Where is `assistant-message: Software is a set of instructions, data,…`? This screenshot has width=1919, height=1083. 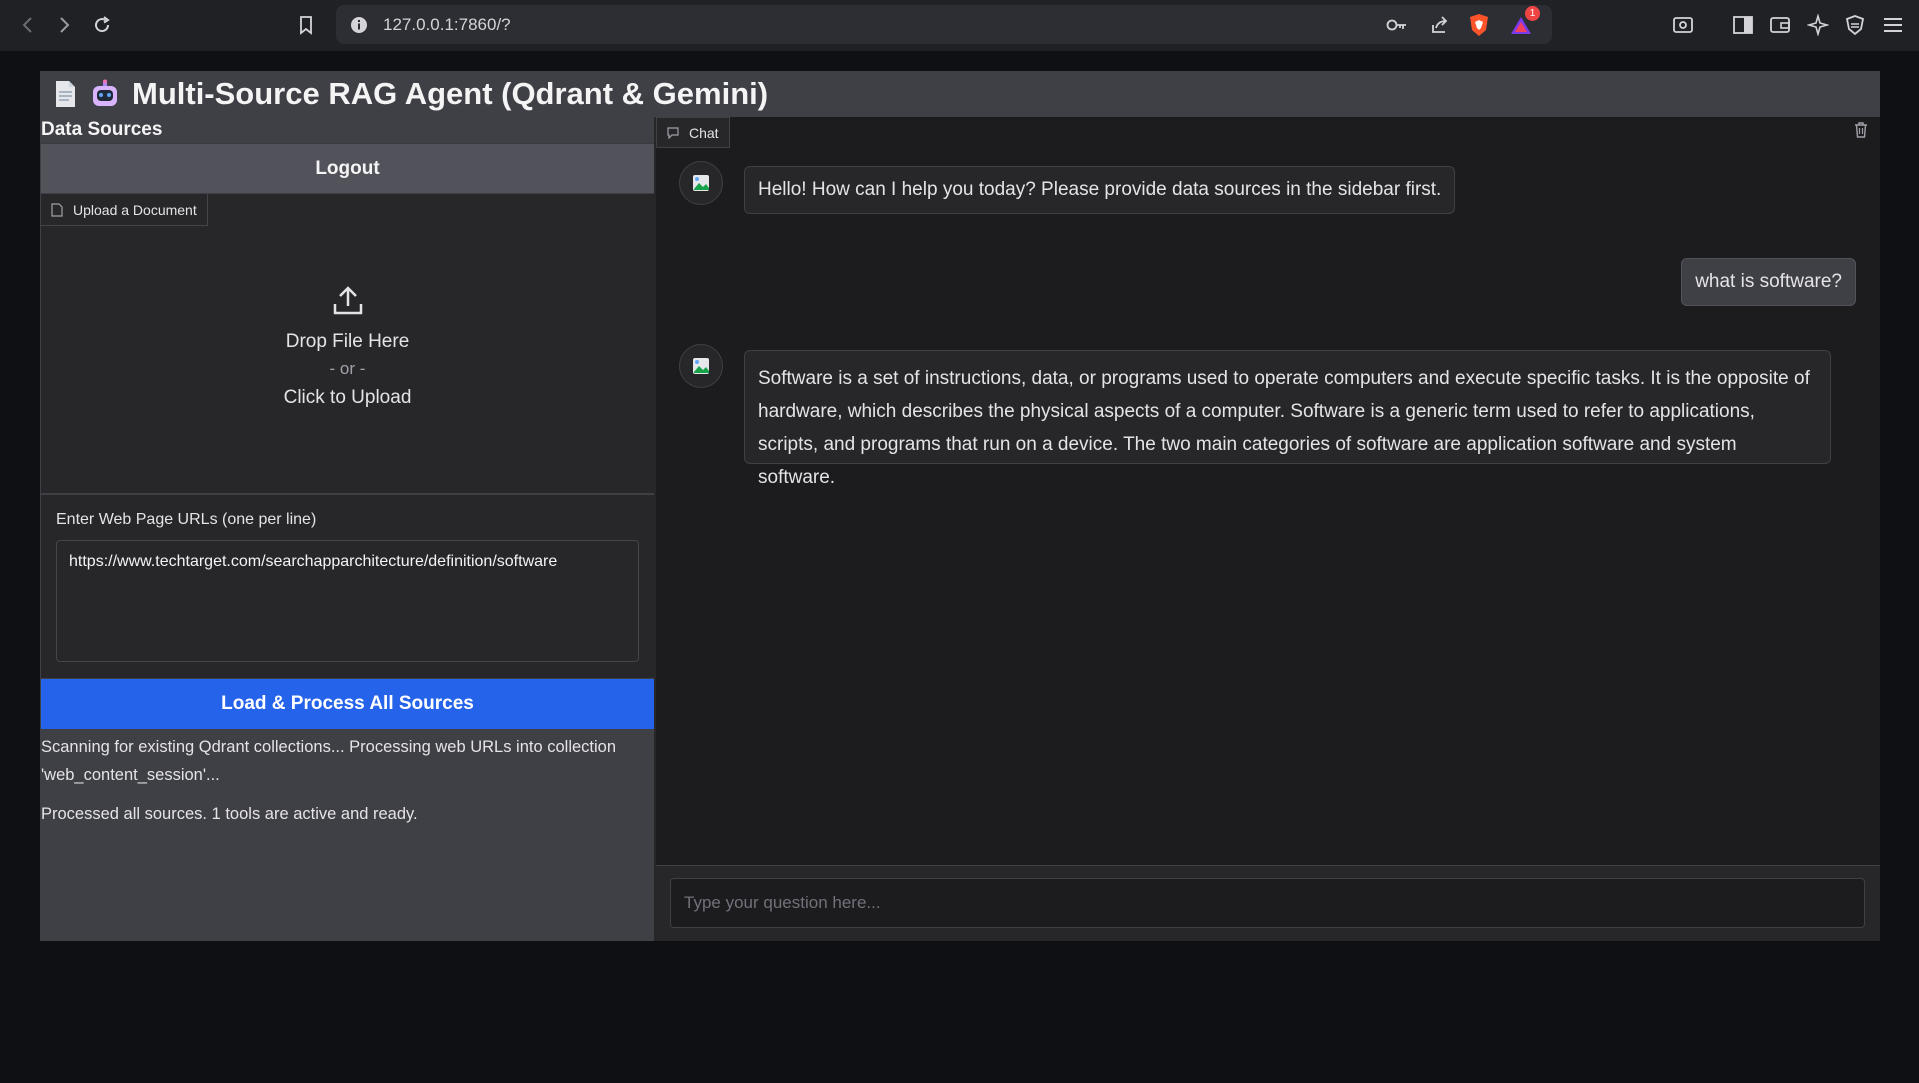
assistant-message: Software is a set of instructions, data,… is located at coordinates (1287, 419).